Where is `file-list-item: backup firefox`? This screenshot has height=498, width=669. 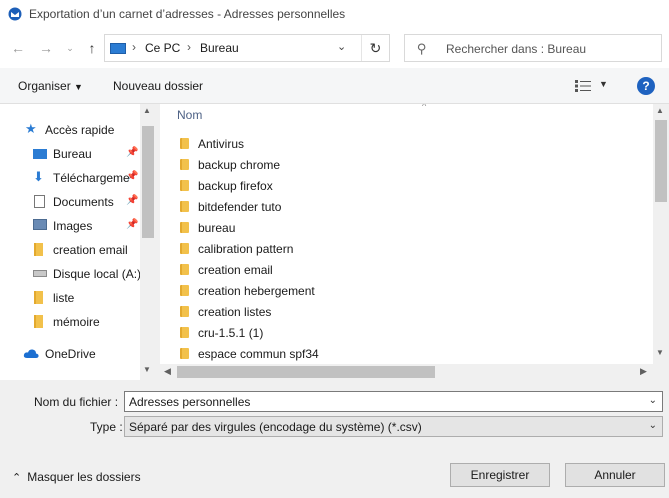 file-list-item: backup firefox is located at coordinates (410, 186).